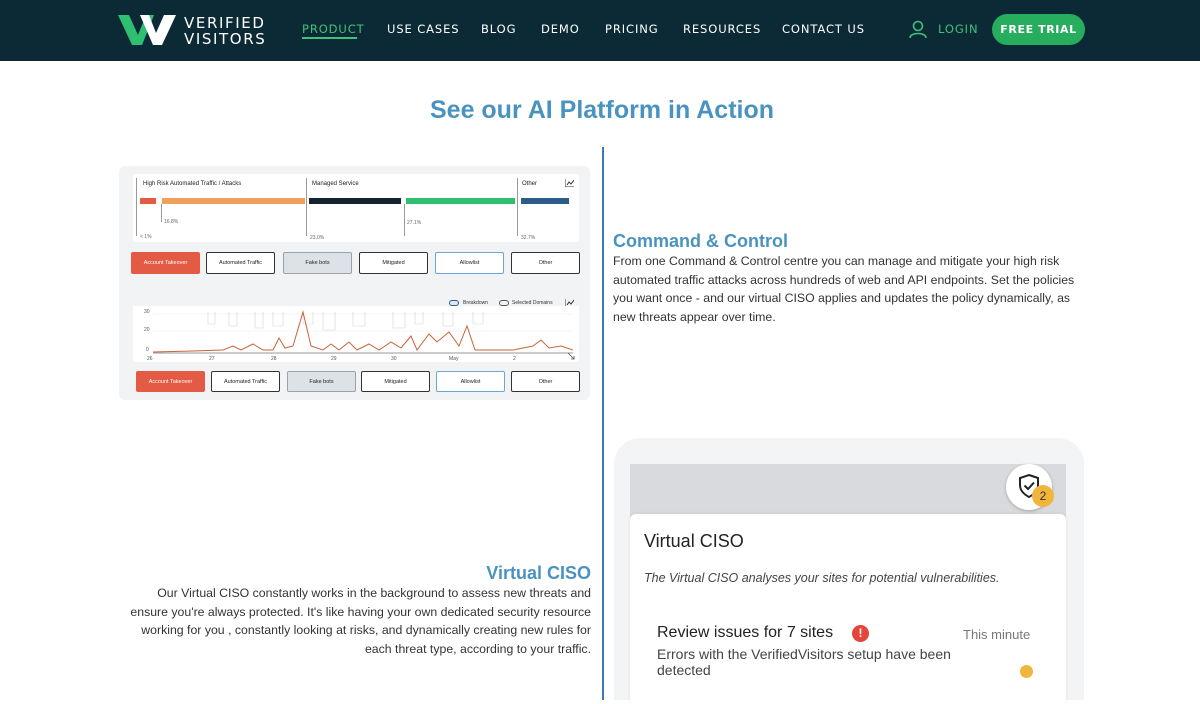 The height and width of the screenshot is (704, 1200). Describe the element at coordinates (147, 350) in the screenshot. I see `y-tick-0: 0` at that location.